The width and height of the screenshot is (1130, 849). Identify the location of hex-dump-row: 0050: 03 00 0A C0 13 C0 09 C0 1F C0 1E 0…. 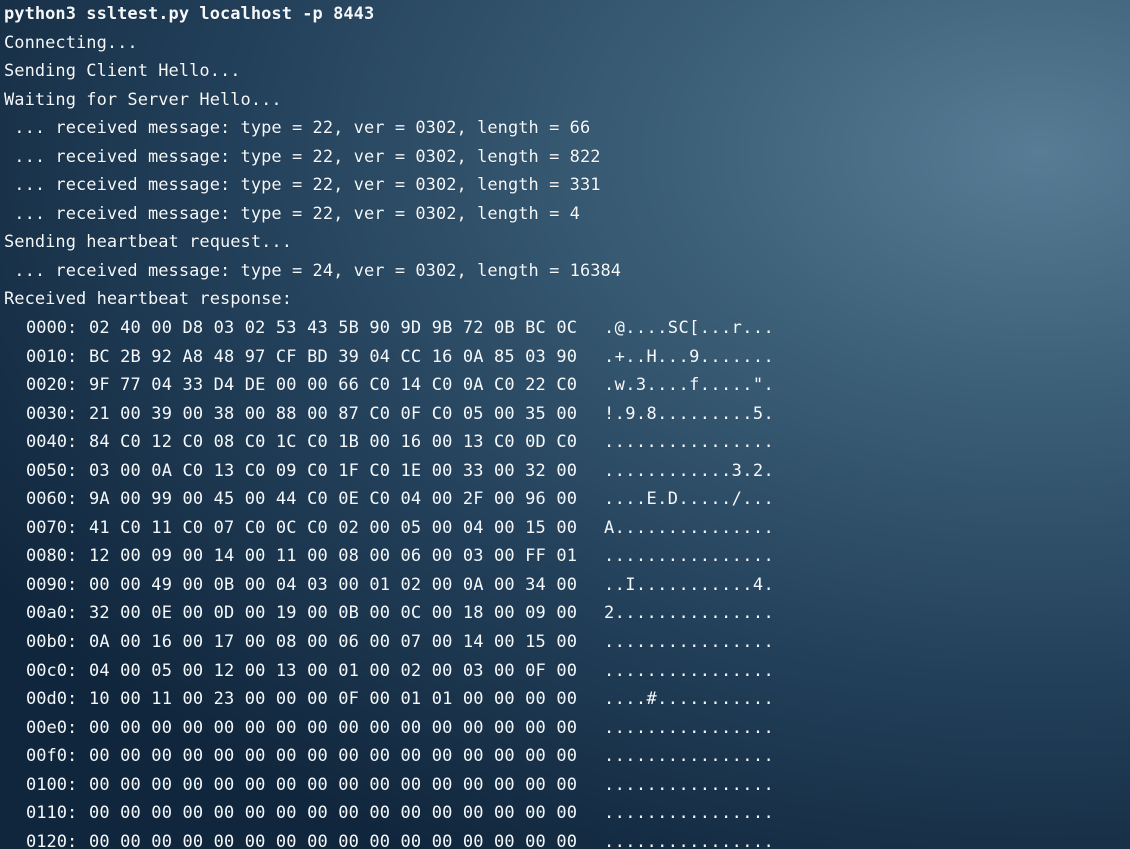
(564, 471).